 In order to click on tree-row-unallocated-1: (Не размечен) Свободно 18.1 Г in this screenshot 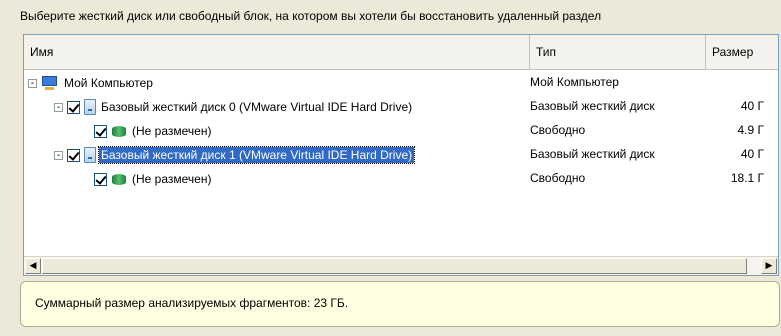, I will do `click(401, 179)`.